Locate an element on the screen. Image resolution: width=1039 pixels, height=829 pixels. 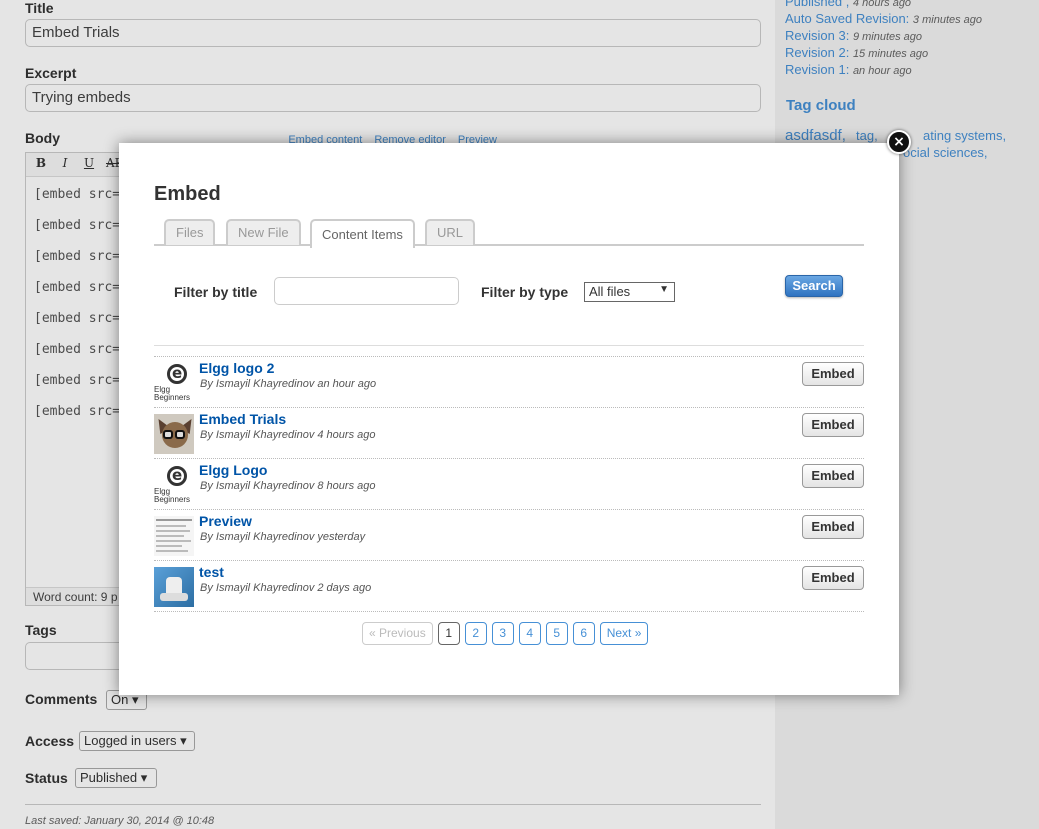
filter-type-select: All files ▼ is located at coordinates (629, 292).